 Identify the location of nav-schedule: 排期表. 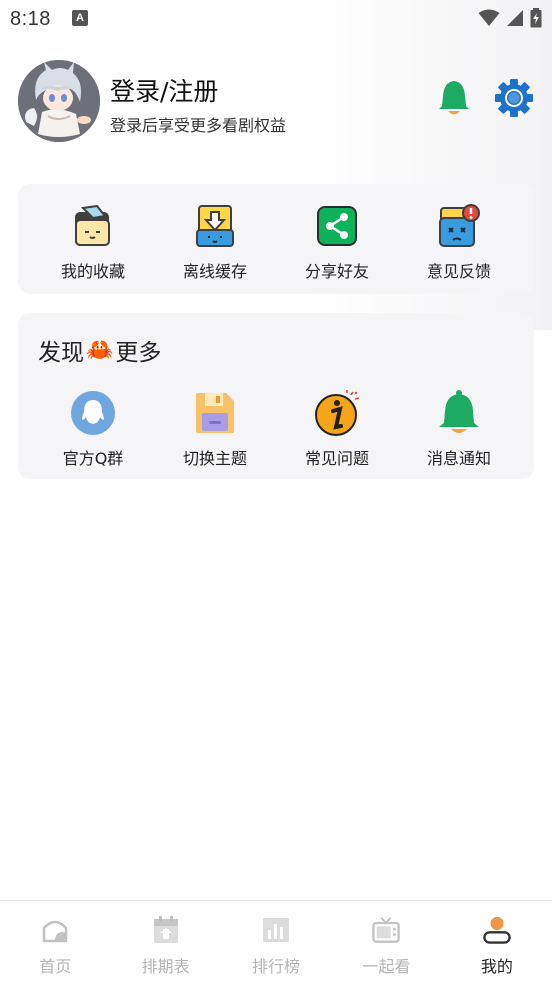
(165, 942).